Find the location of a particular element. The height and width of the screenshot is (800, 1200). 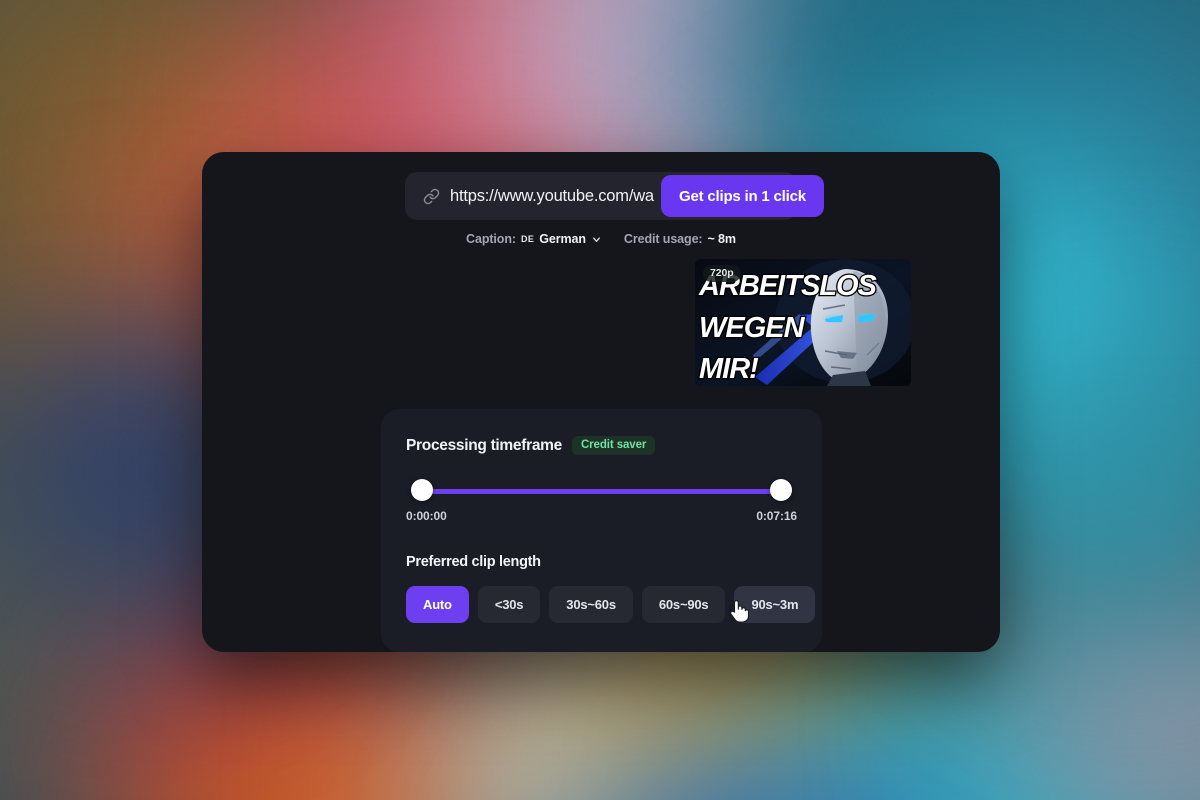

timeframe-header: Processing timeframe Credit saver is located at coordinates (601, 445).